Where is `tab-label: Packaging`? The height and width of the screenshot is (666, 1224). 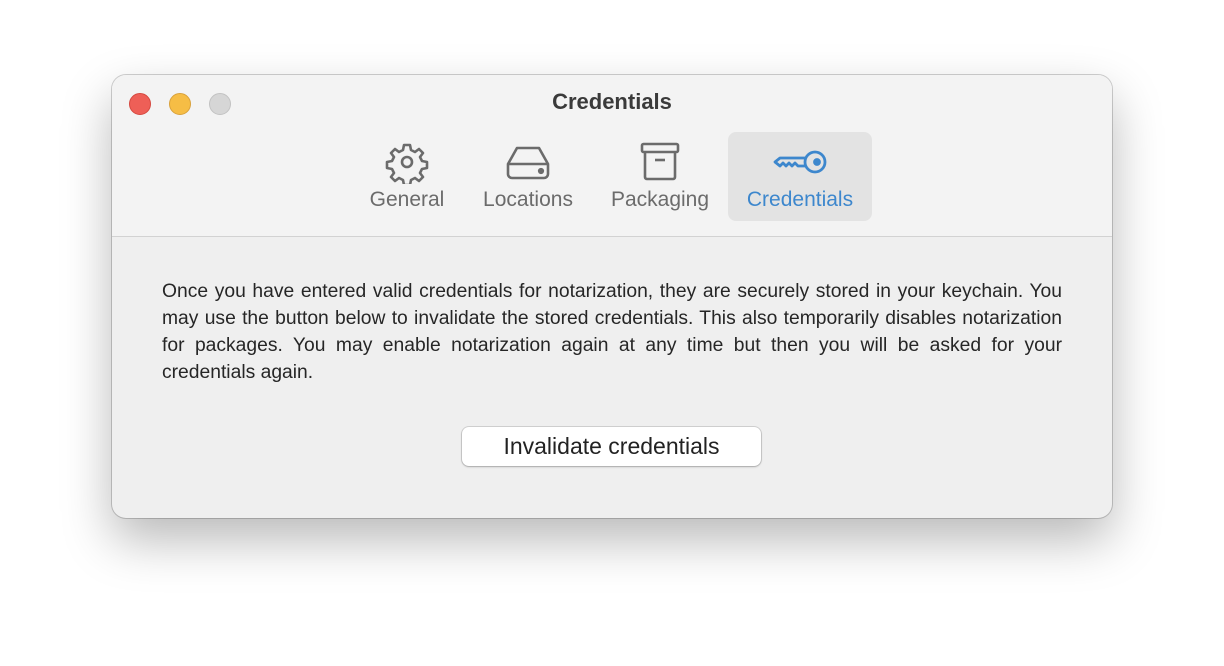
tab-label: Packaging is located at coordinates (660, 199).